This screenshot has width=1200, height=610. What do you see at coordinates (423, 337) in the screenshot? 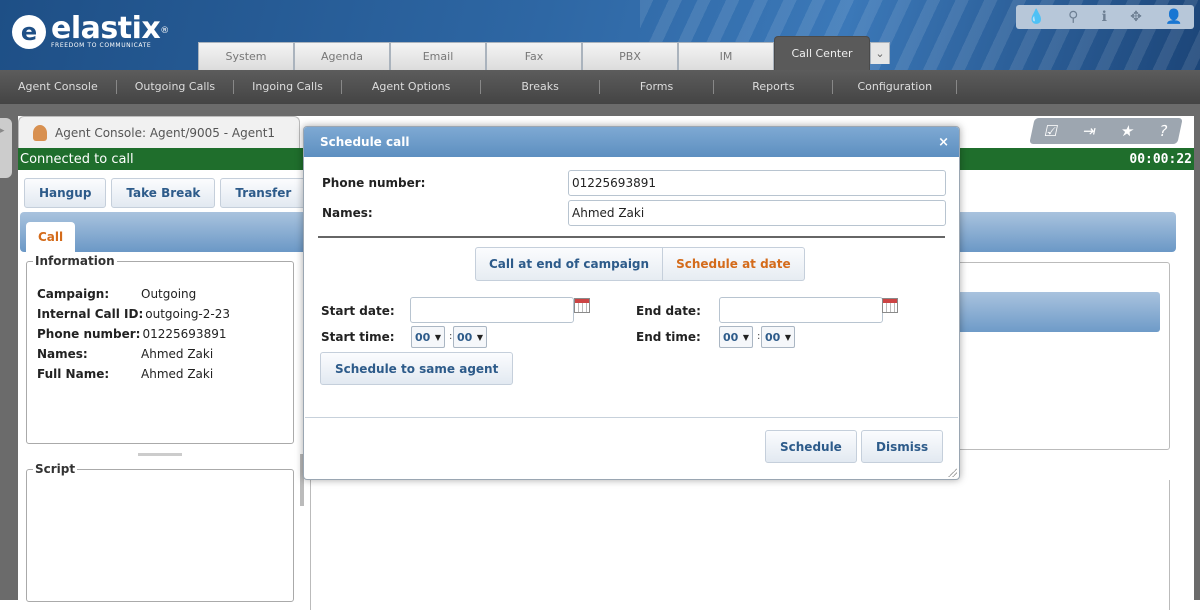
I see `start-hour-value: 00` at bounding box center [423, 337].